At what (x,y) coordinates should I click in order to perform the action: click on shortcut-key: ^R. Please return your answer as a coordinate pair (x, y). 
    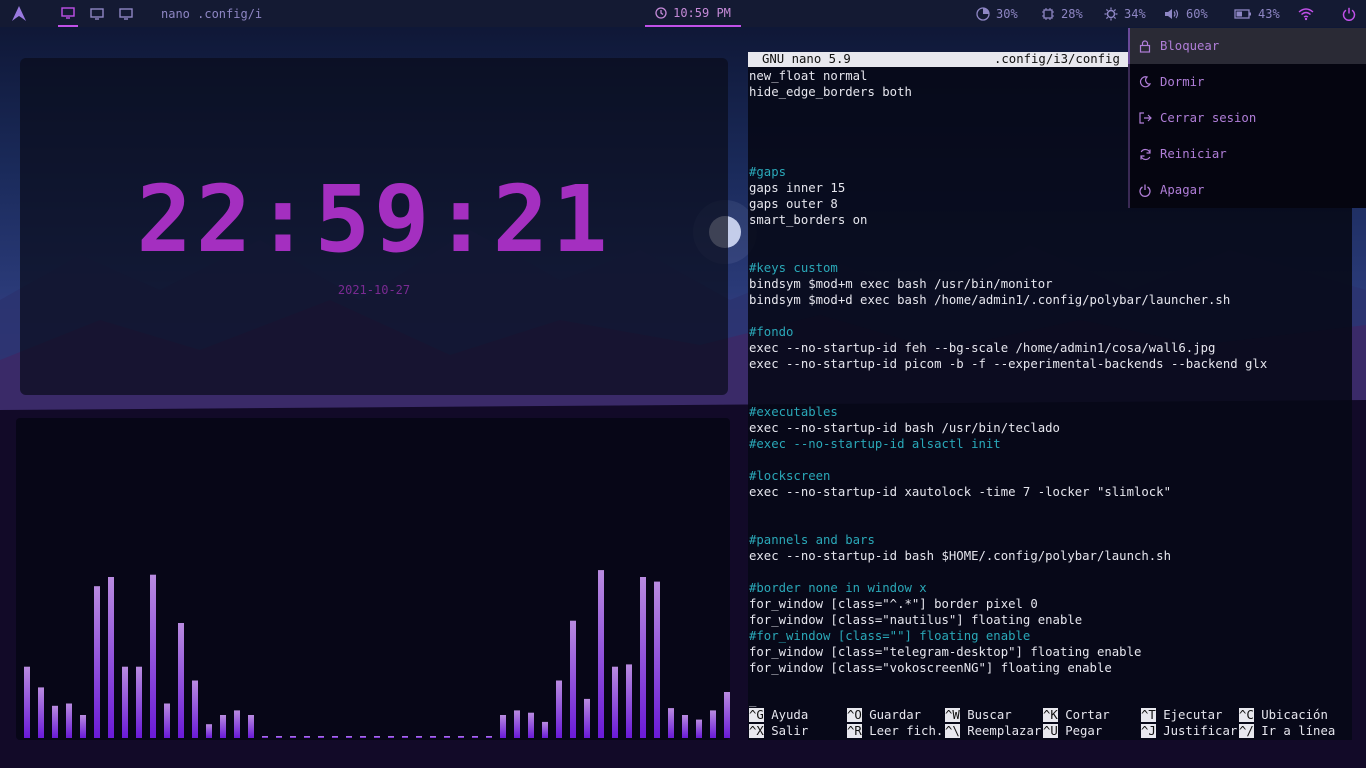
    Looking at the image, I should click on (854, 731).